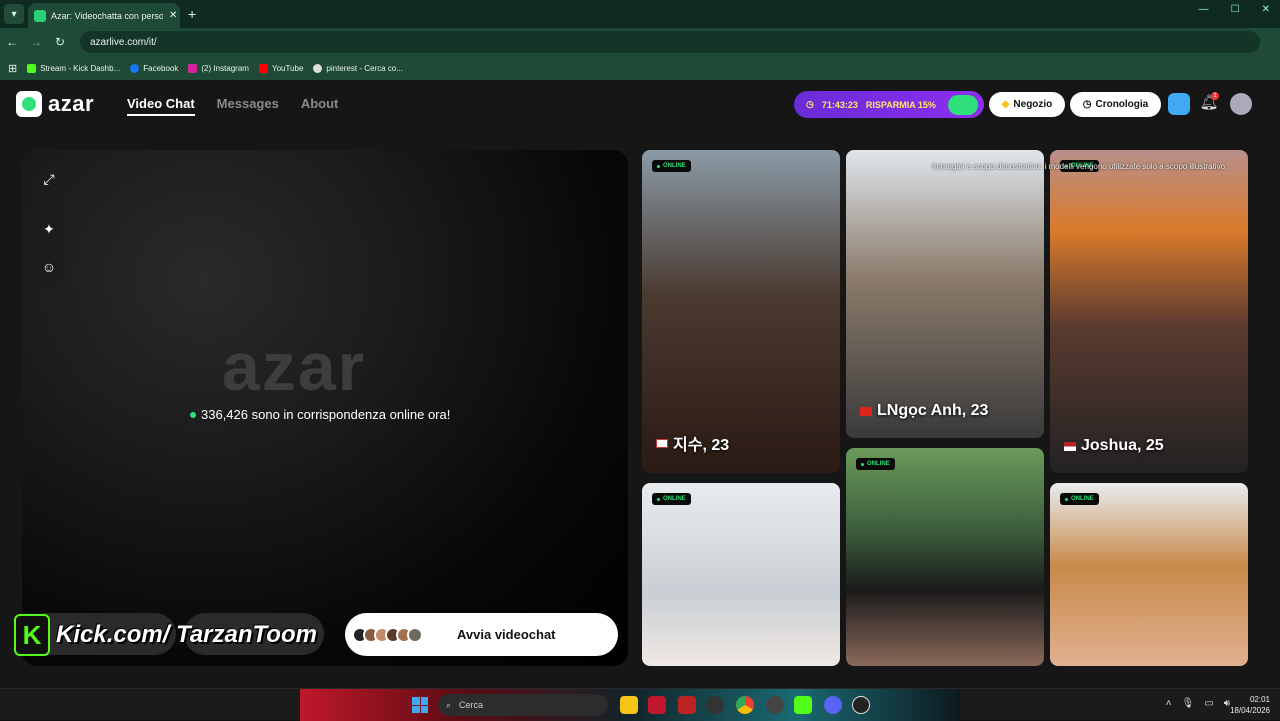 The image size is (1280, 721). Describe the element at coordinates (1149, 311) in the screenshot. I see `profile-card: ONLINE Joshua, 25` at that location.